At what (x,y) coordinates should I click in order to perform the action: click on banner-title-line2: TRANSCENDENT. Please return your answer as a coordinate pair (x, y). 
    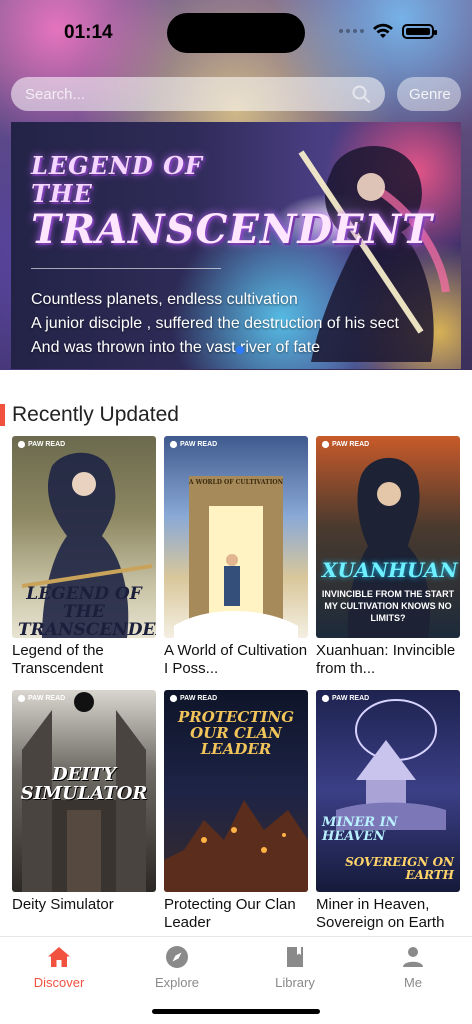
    Looking at the image, I should click on (232, 230).